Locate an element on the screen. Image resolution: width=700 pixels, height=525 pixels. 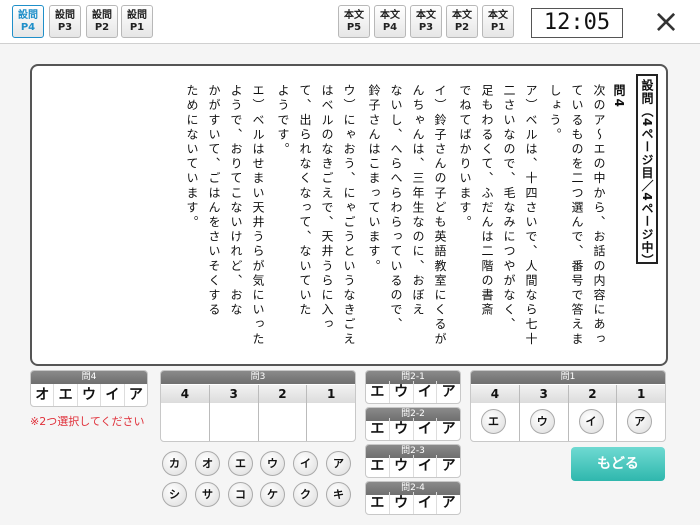
answer-chip: ア is located at coordinates (640, 421).